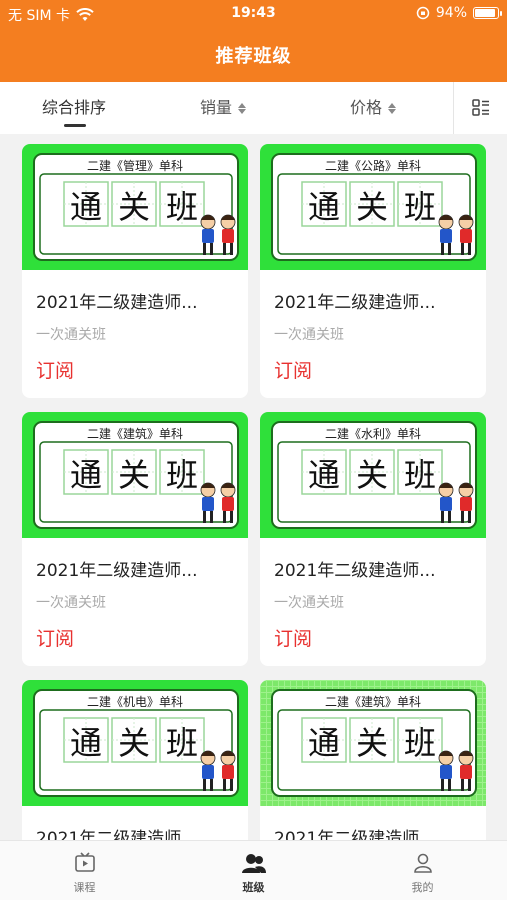 The height and width of the screenshot is (900, 507). Describe the element at coordinates (135, 539) in the screenshot. I see `course-card: 二建《建筑》单科通关班 2021年二级建造师... 一次通关班订阅` at that location.